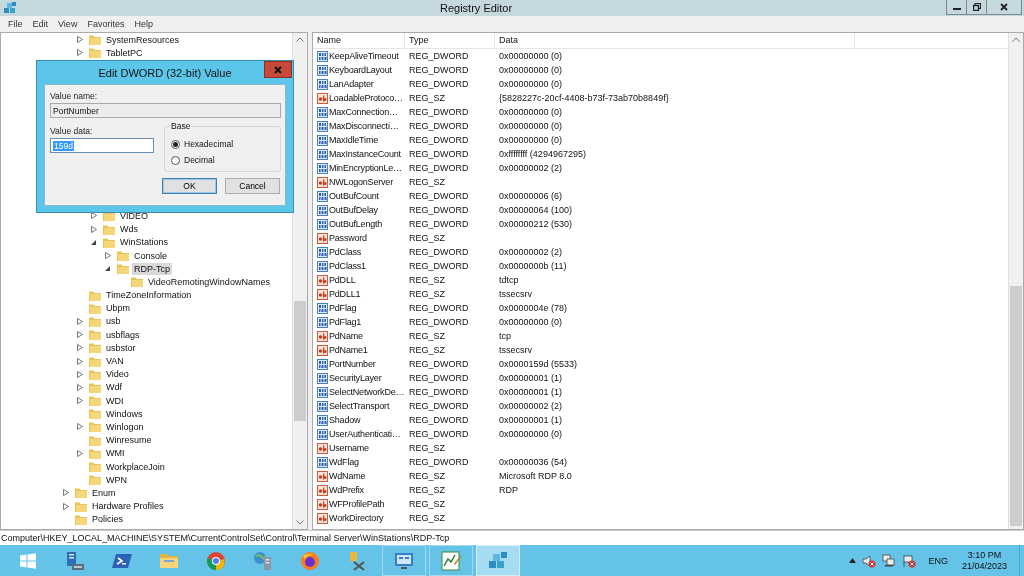 The height and width of the screenshot is (576, 1024). Describe the element at coordinates (143, 39) in the screenshot. I see `tree-item: SystemResources` at that location.